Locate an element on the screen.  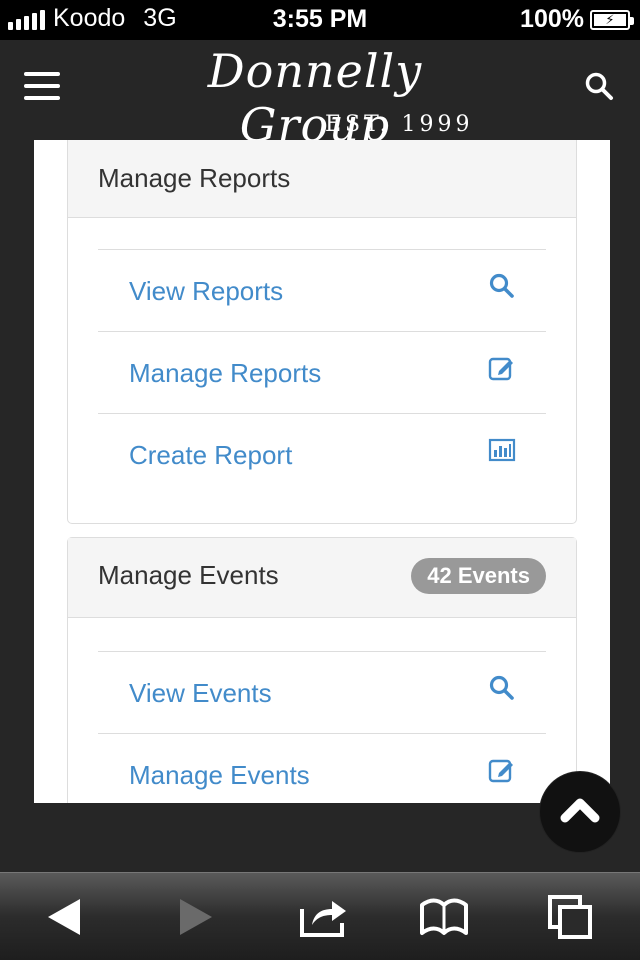
panel-title: Manage Events is located at coordinates (188, 575).